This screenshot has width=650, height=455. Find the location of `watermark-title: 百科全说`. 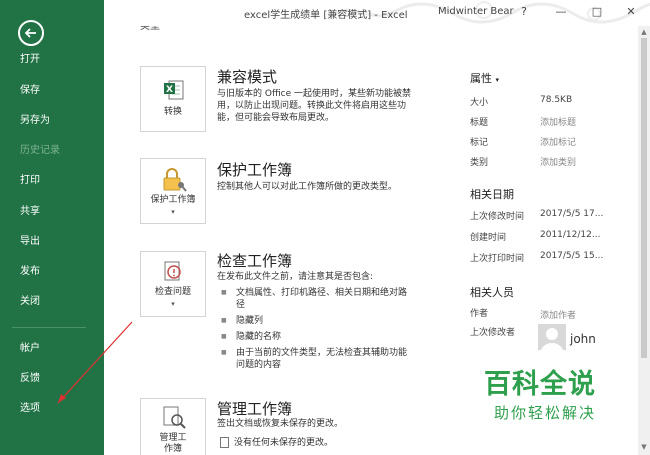

watermark-title: 百科全说 is located at coordinates (540, 384).